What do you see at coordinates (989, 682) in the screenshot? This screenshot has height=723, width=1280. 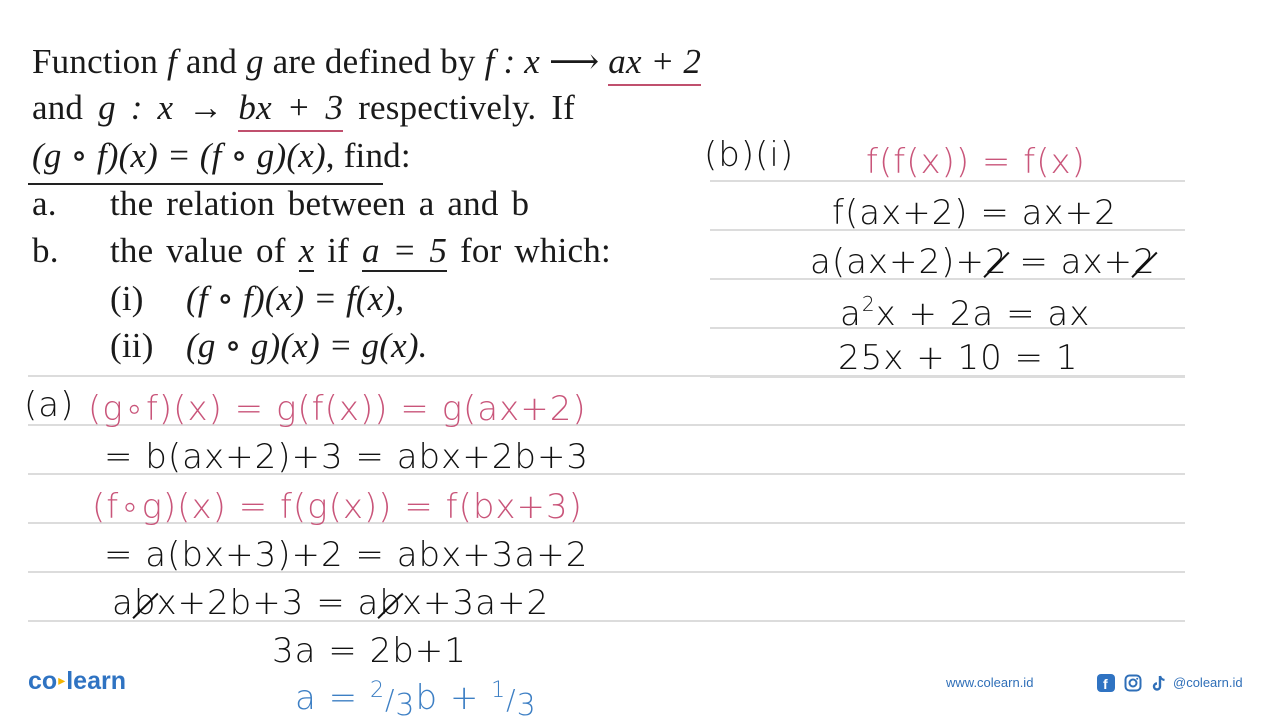 I see `website-link: www.colearn.id` at bounding box center [989, 682].